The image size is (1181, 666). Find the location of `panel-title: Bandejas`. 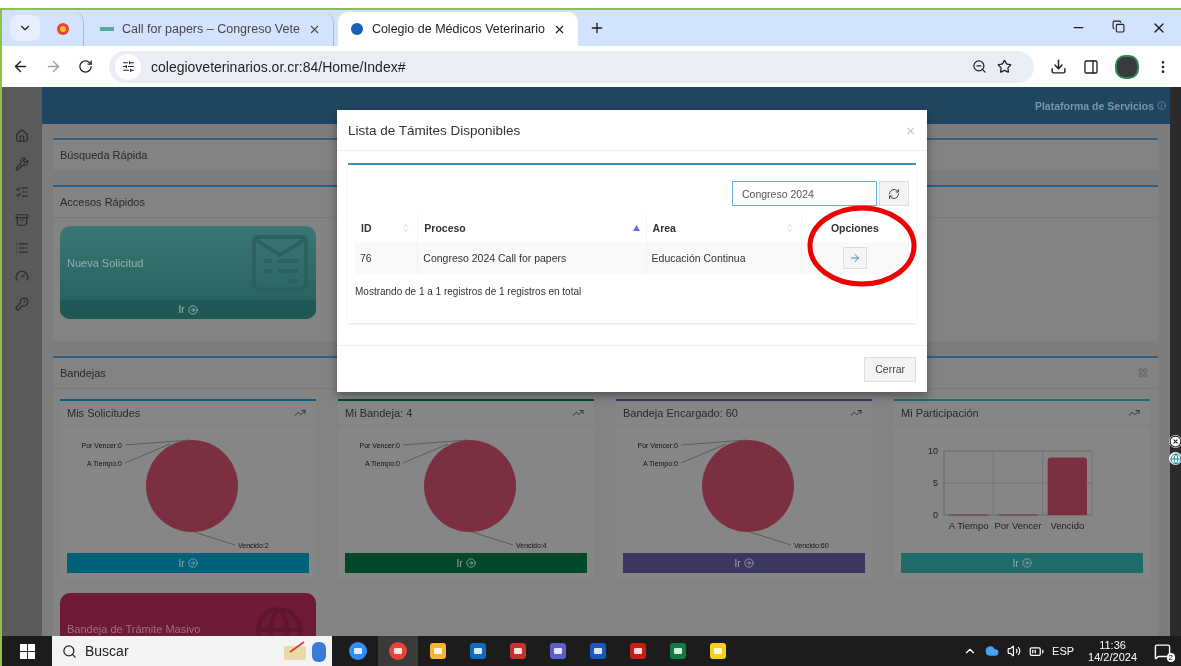

panel-title: Bandejas is located at coordinates (83, 373).